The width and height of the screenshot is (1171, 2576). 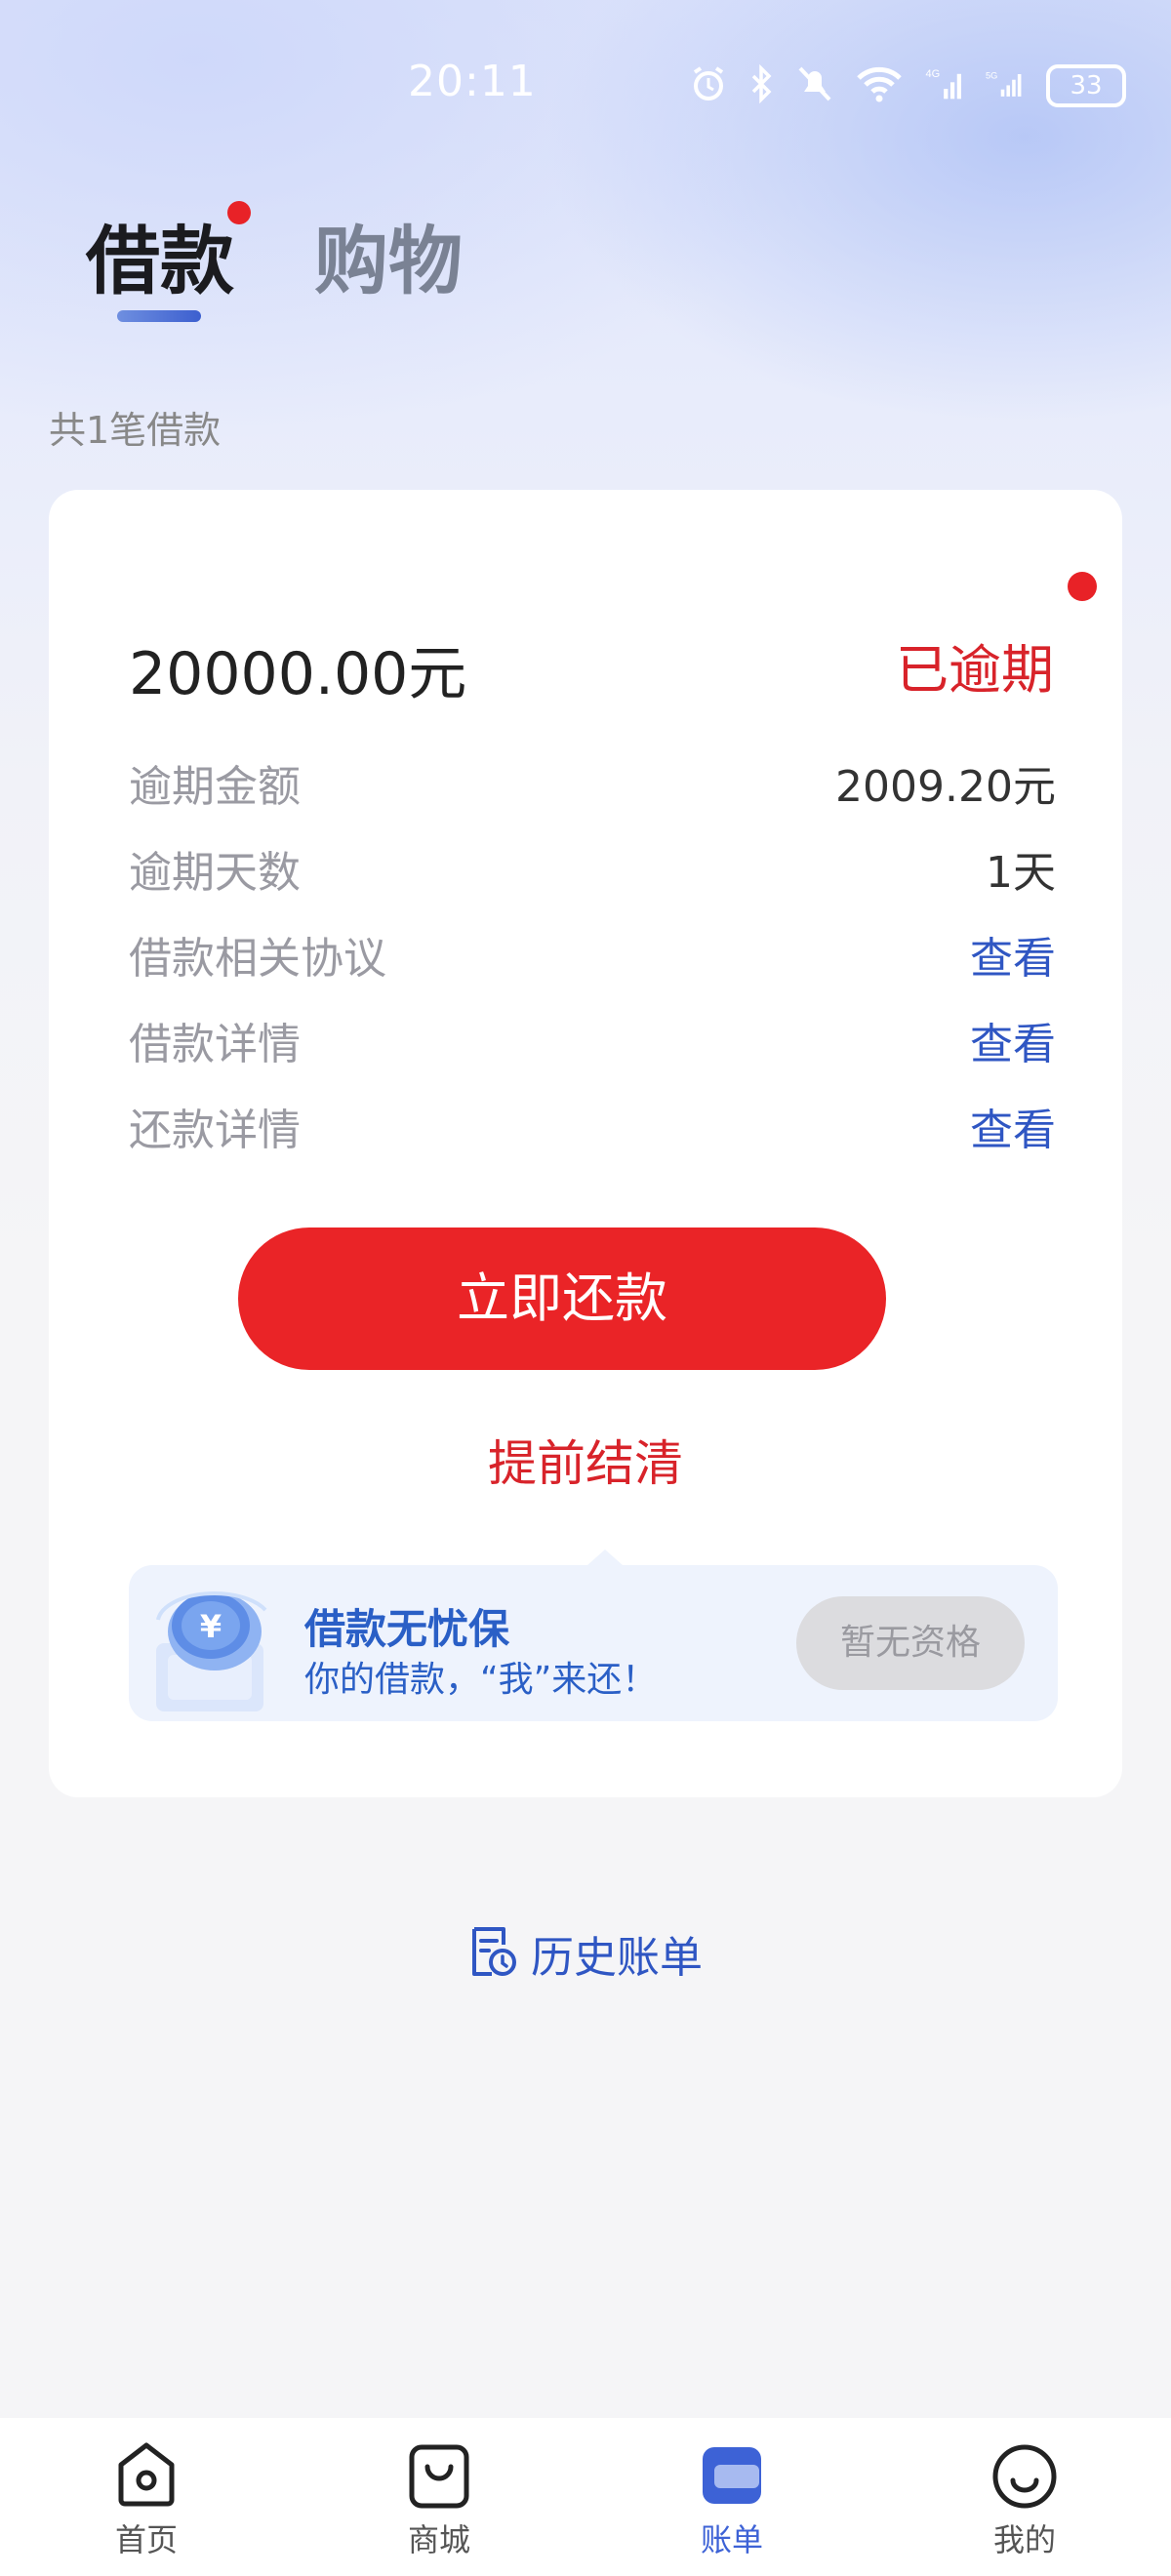 What do you see at coordinates (492, 1953) in the screenshot?
I see `history-bill-icon` at bounding box center [492, 1953].